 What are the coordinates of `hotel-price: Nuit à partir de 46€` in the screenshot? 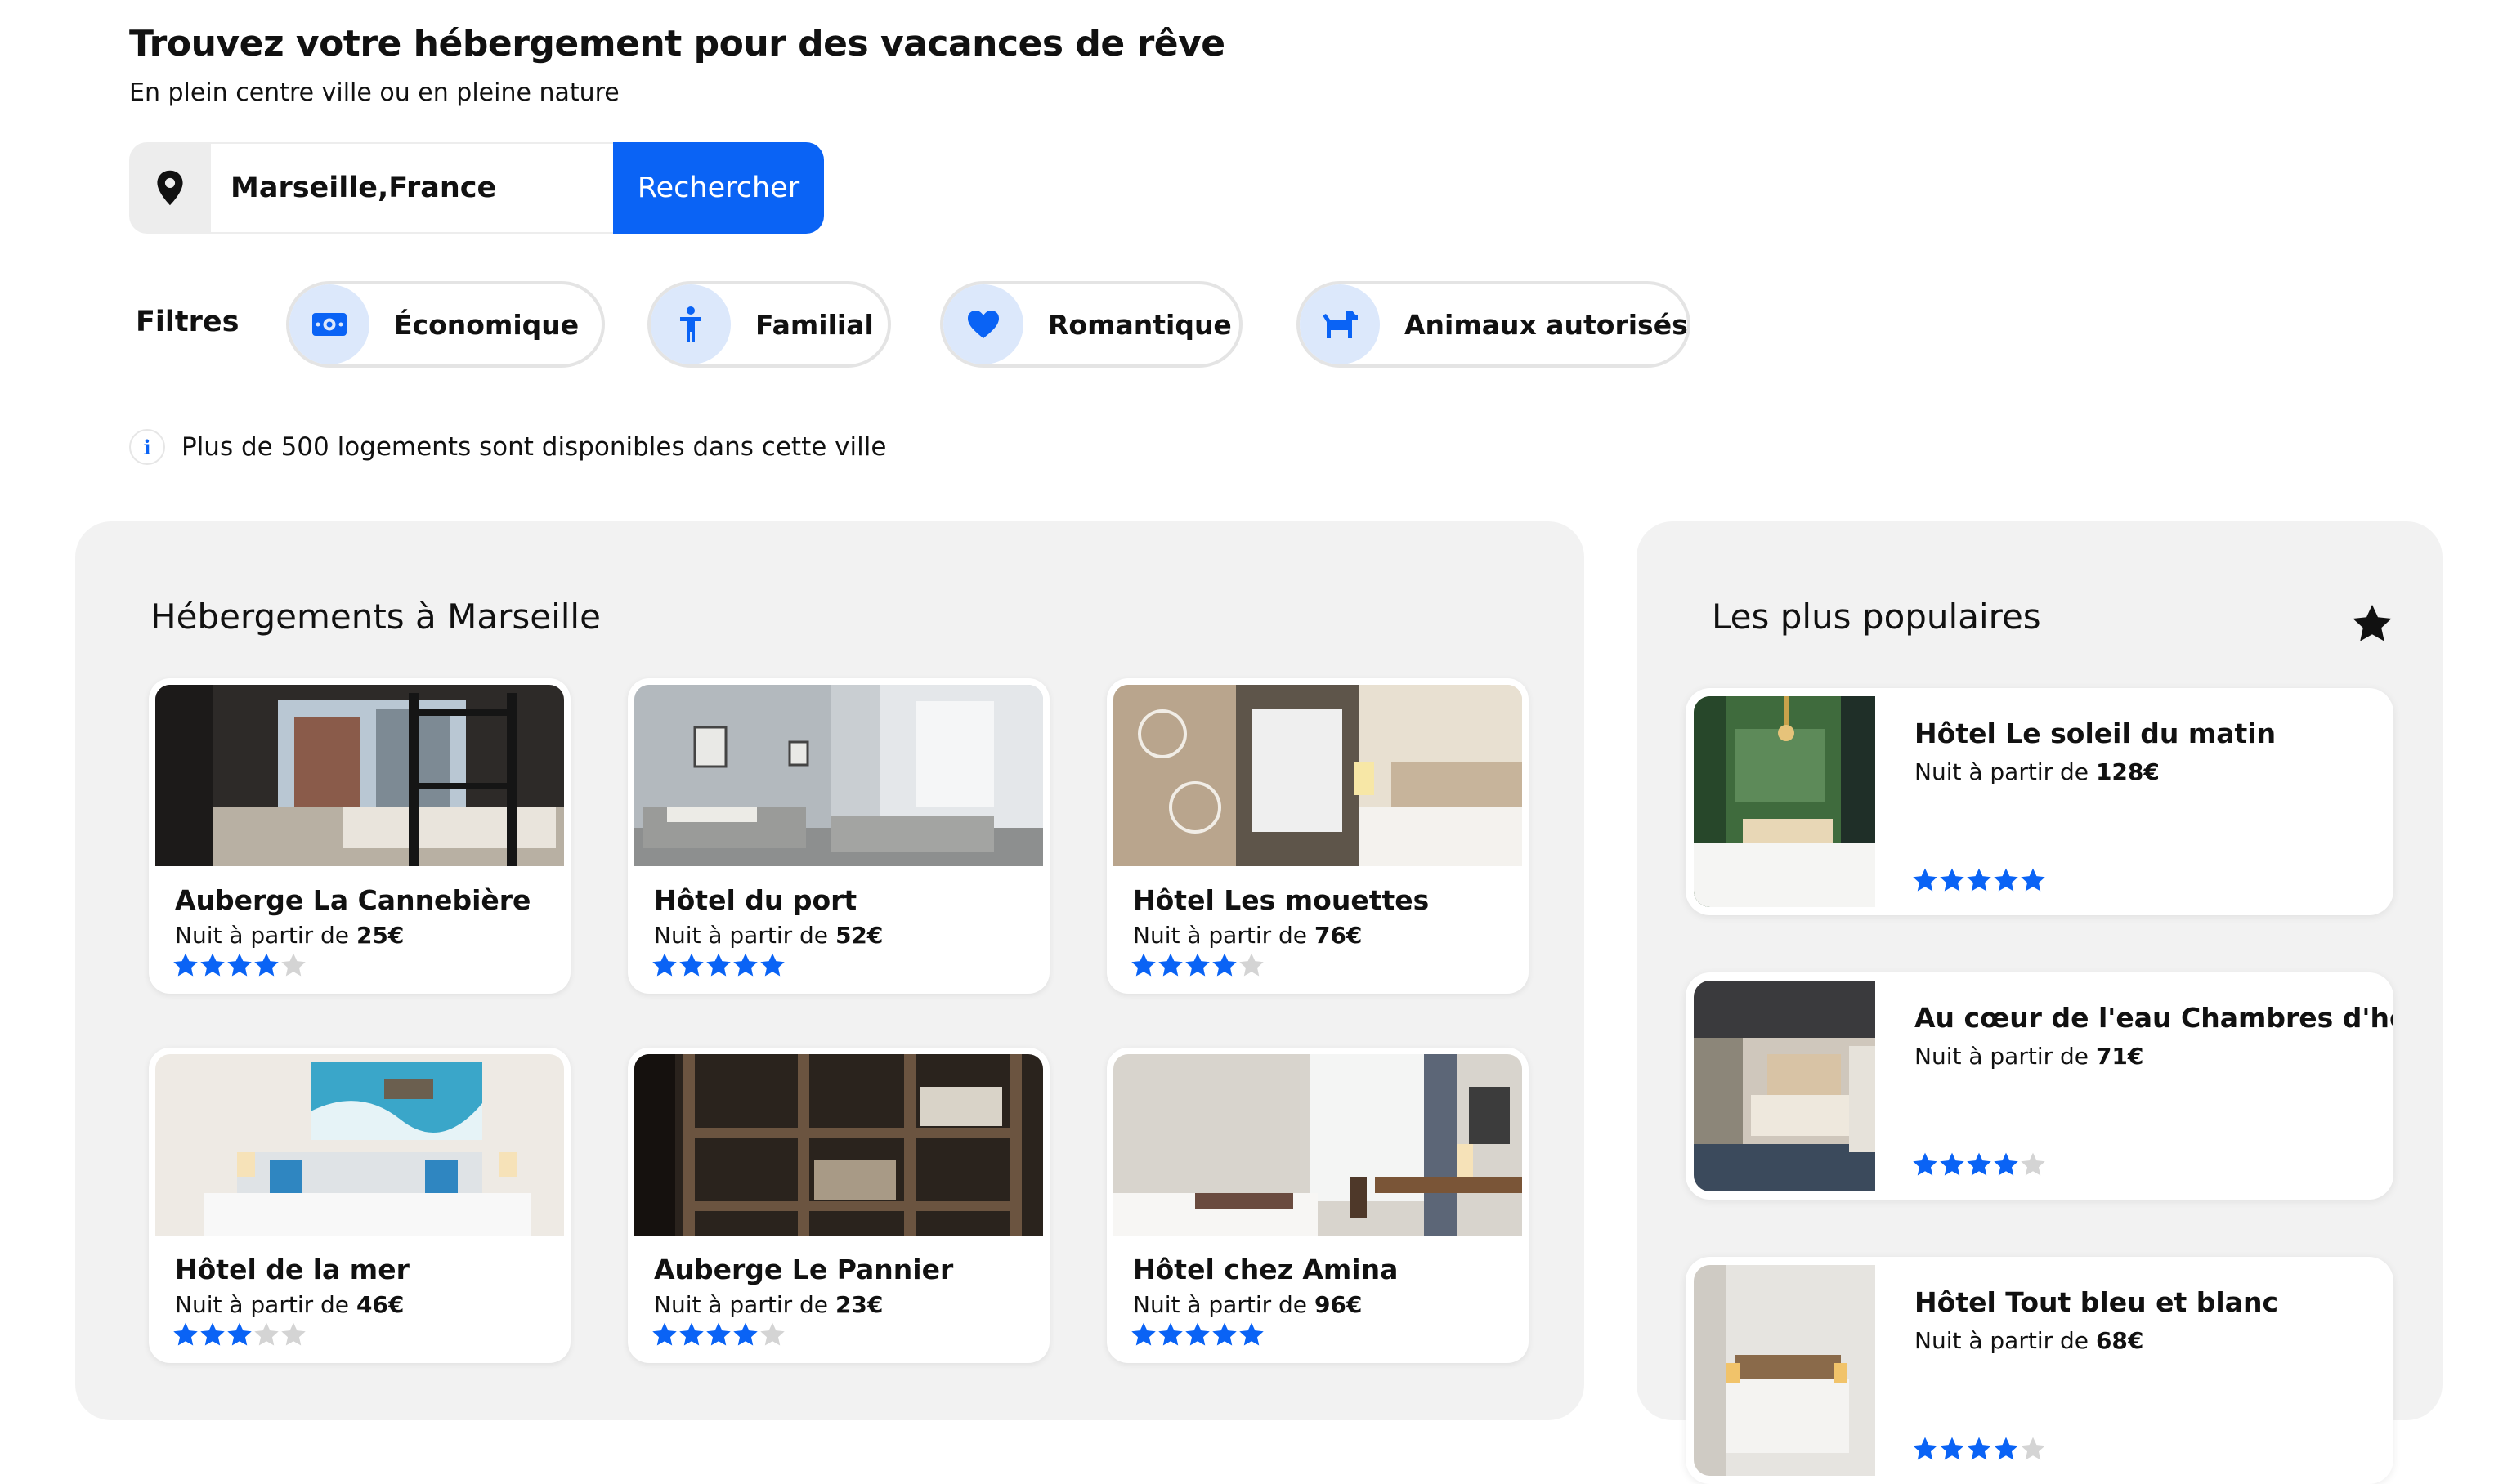 It's located at (290, 1304).